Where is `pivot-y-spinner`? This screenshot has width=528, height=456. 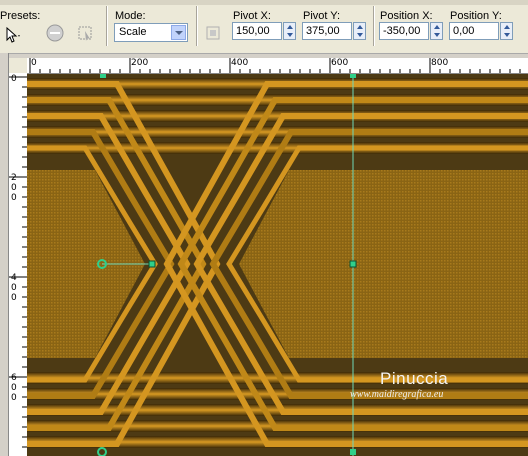
pivot-y-spinner is located at coordinates (359, 31).